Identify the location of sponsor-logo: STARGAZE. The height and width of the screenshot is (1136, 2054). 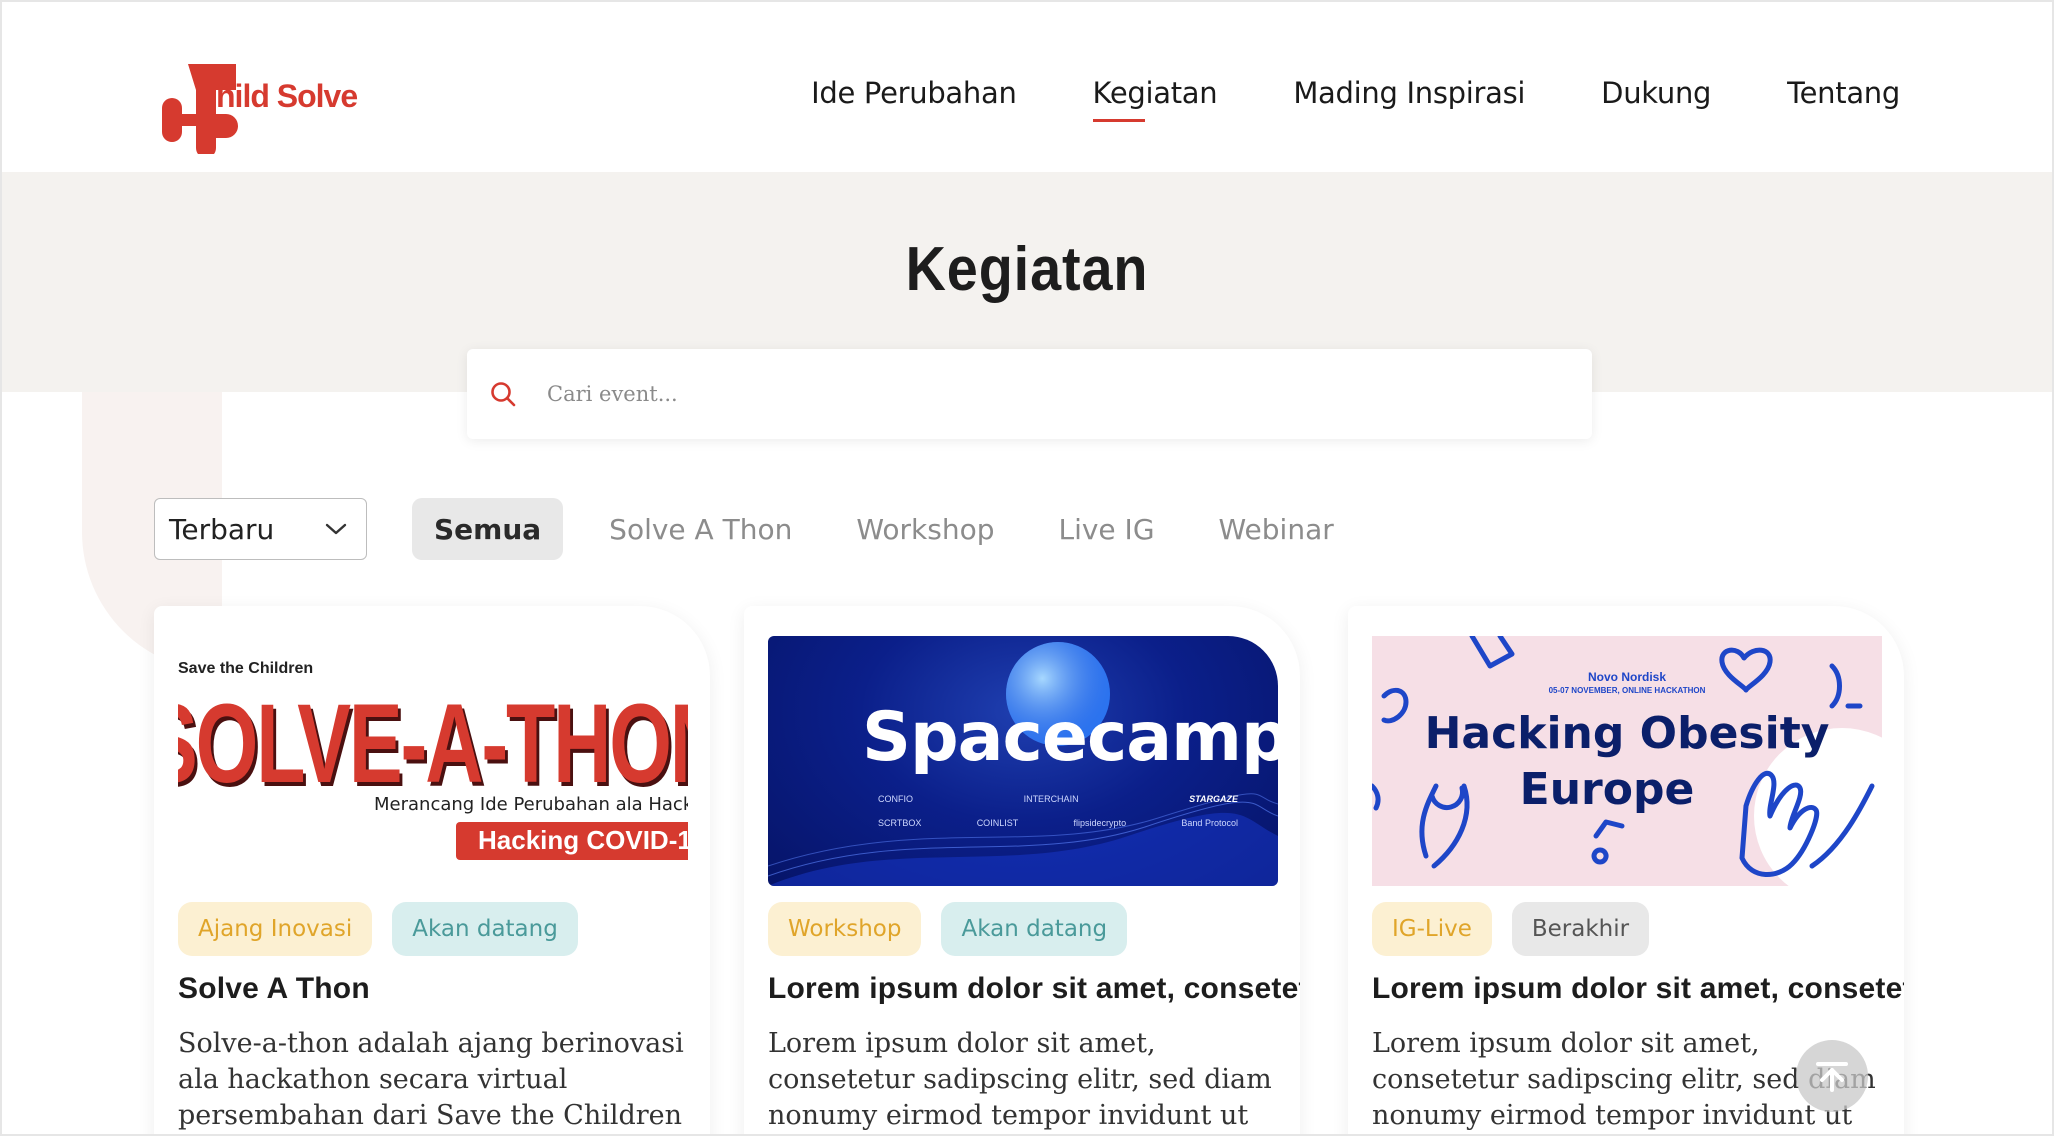
(1213, 799).